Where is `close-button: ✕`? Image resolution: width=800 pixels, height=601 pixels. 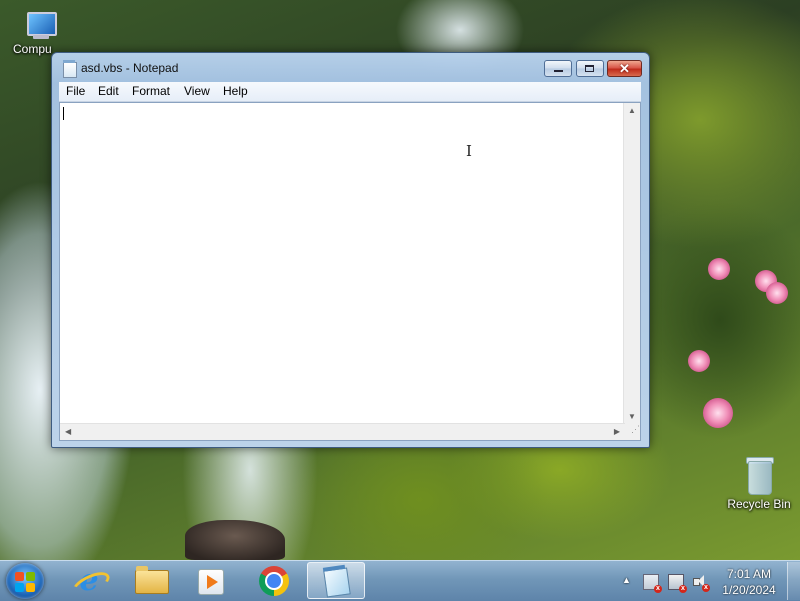 close-button: ✕ is located at coordinates (624, 68).